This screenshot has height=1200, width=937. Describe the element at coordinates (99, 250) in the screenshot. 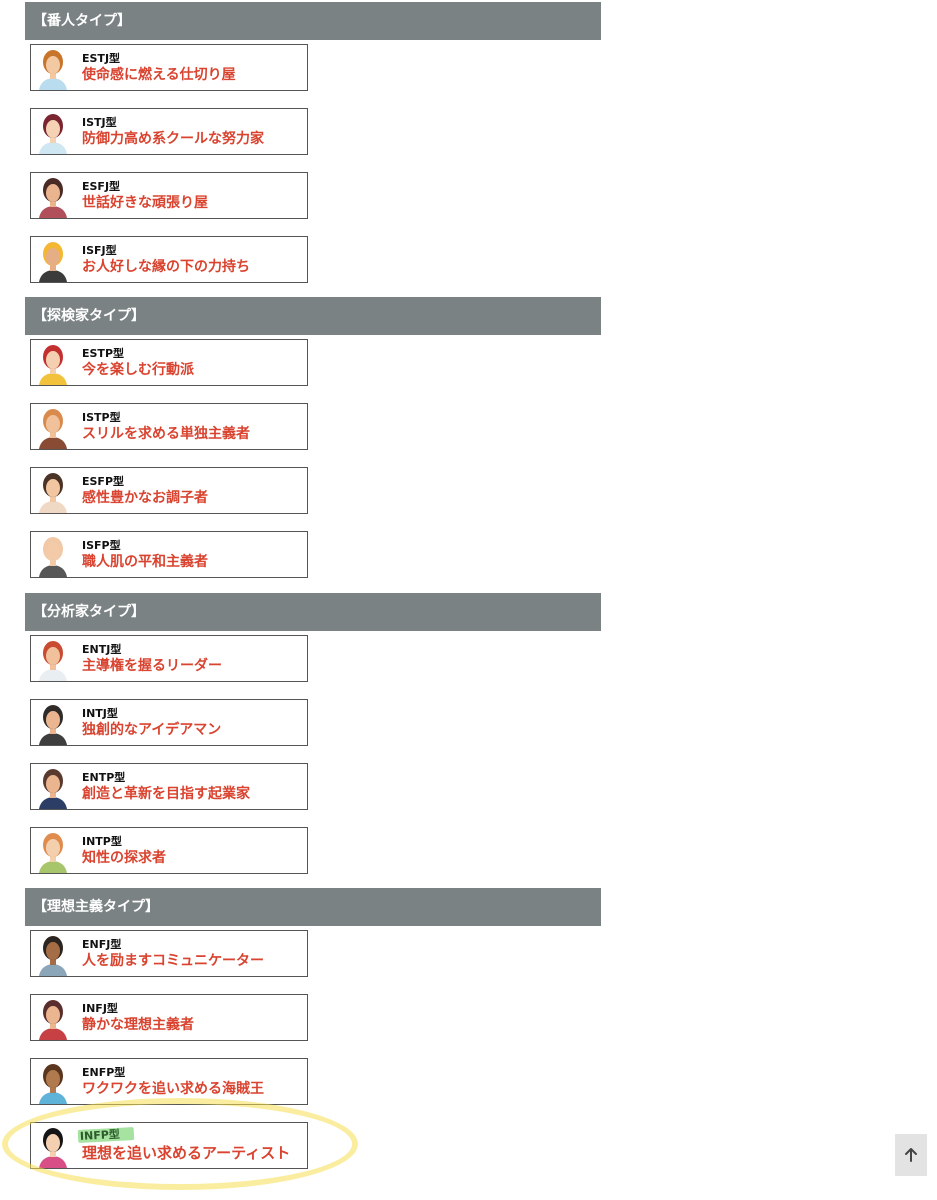

I see `type-code-label: ISFJ型` at that location.